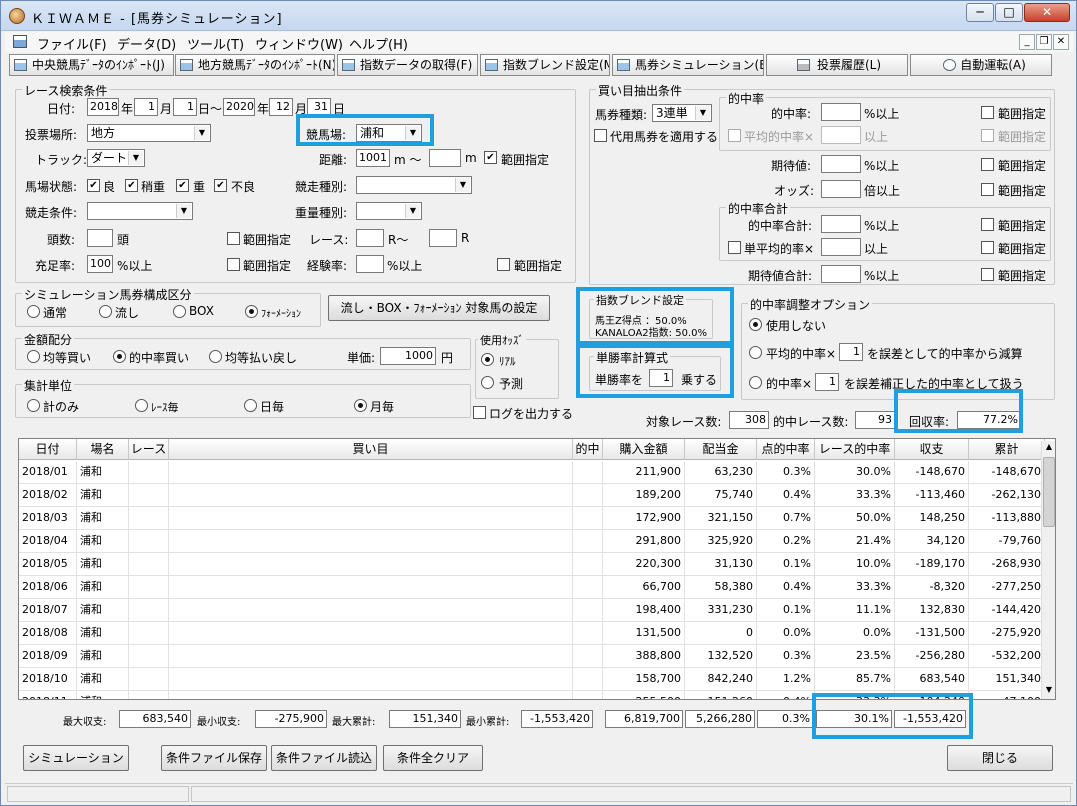 This screenshot has width=1077, height=806. I want to click on from-year-input: 2018, so click(103, 107).